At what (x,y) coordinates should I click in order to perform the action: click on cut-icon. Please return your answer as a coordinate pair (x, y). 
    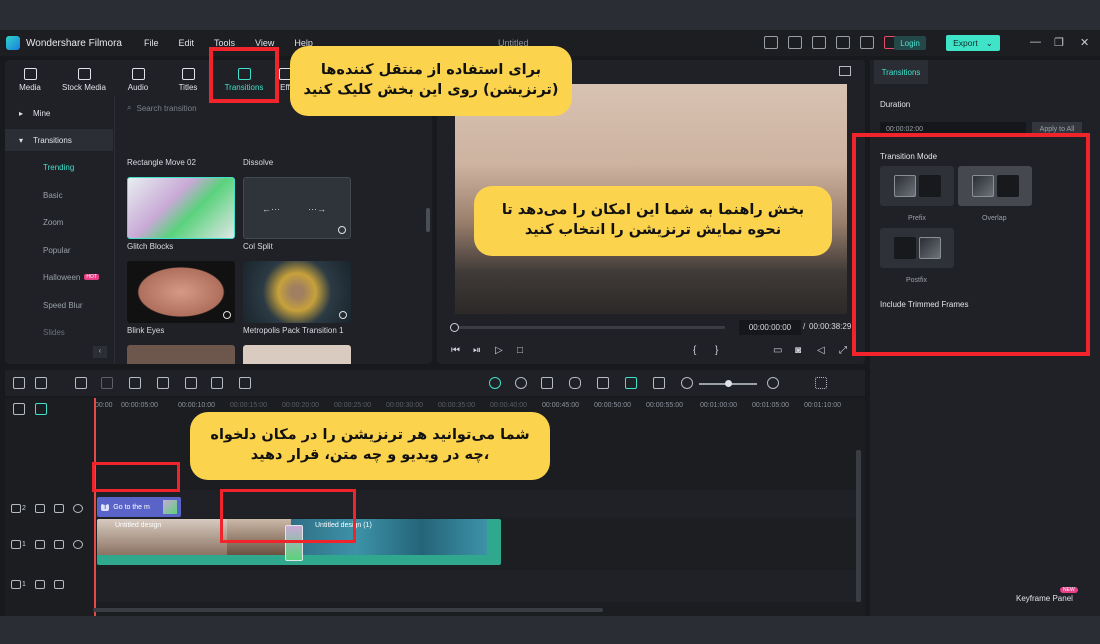
    Looking at the image, I should click on (163, 383).